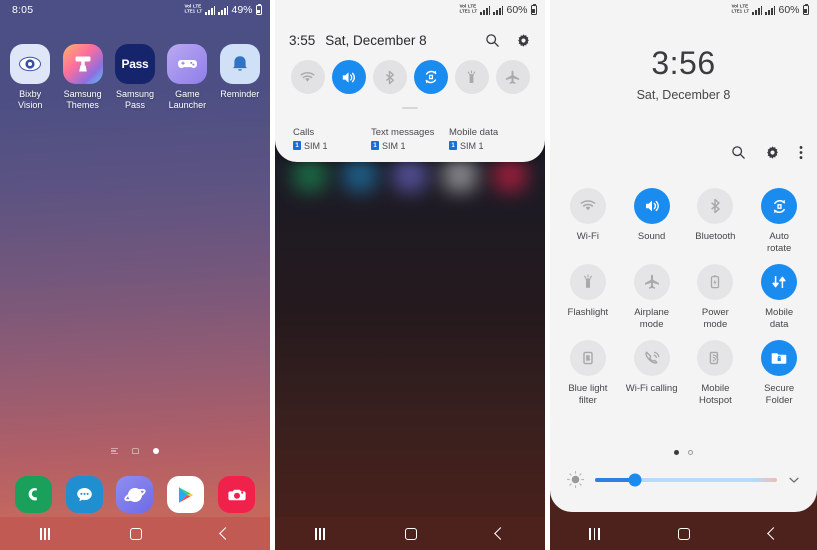 The height and width of the screenshot is (550, 817). What do you see at coordinates (237, 494) in the screenshot?
I see `camera-icon` at bounding box center [237, 494].